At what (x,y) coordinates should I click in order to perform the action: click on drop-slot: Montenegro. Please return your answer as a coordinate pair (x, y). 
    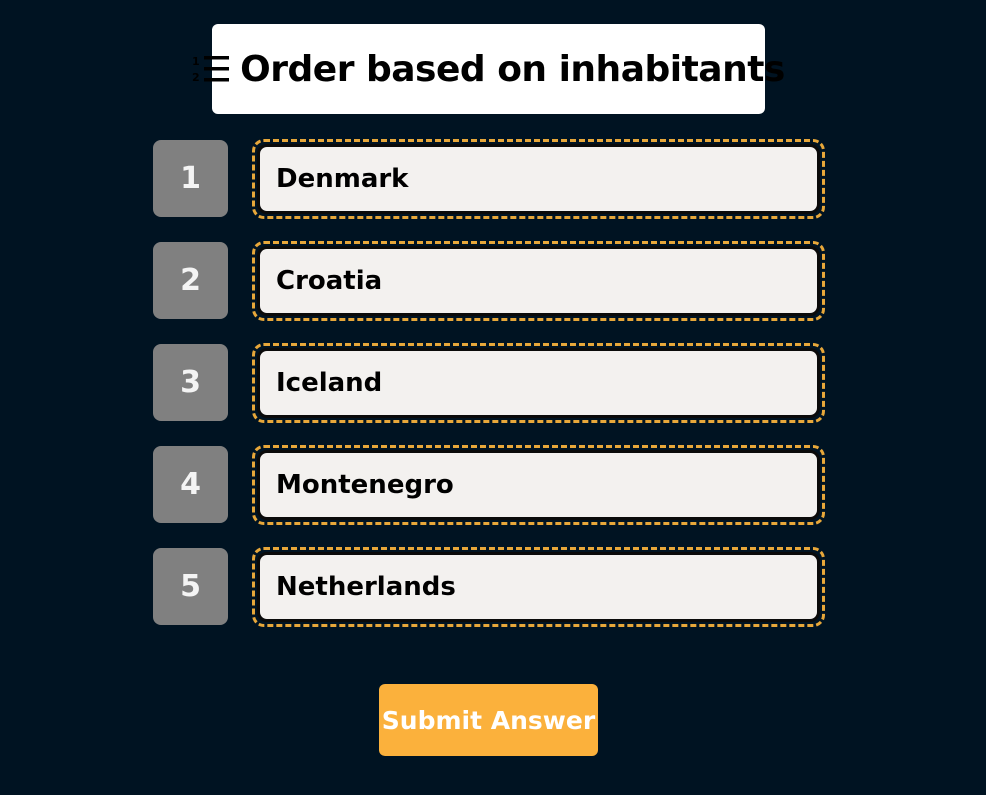
    Looking at the image, I should click on (538, 485).